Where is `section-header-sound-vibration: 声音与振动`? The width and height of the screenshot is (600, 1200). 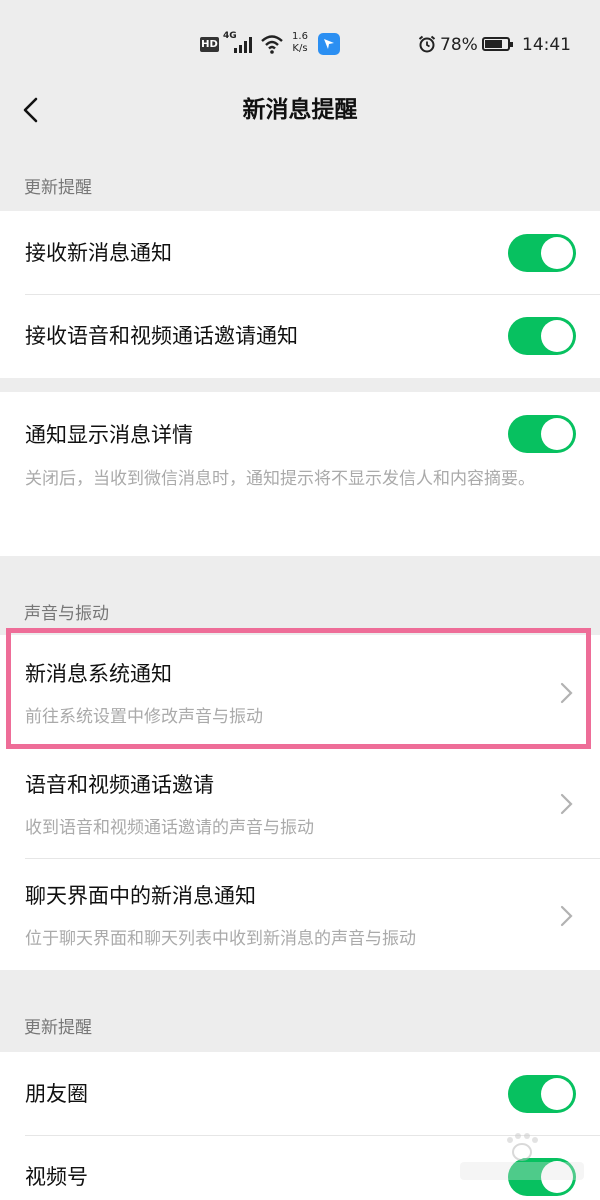
section-header-sound-vibration: 声音与振动 is located at coordinates (66, 614).